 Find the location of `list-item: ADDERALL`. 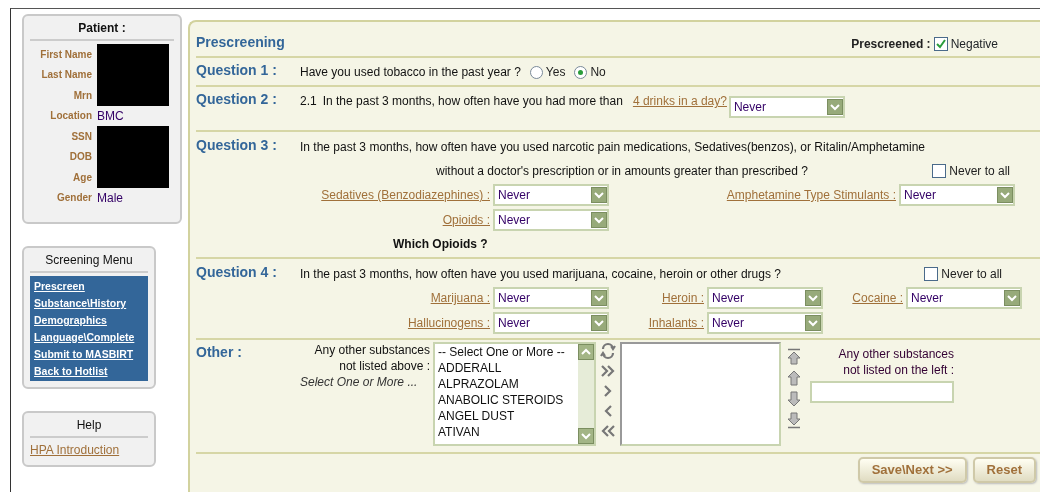

list-item: ADDERALL is located at coordinates (506, 368).